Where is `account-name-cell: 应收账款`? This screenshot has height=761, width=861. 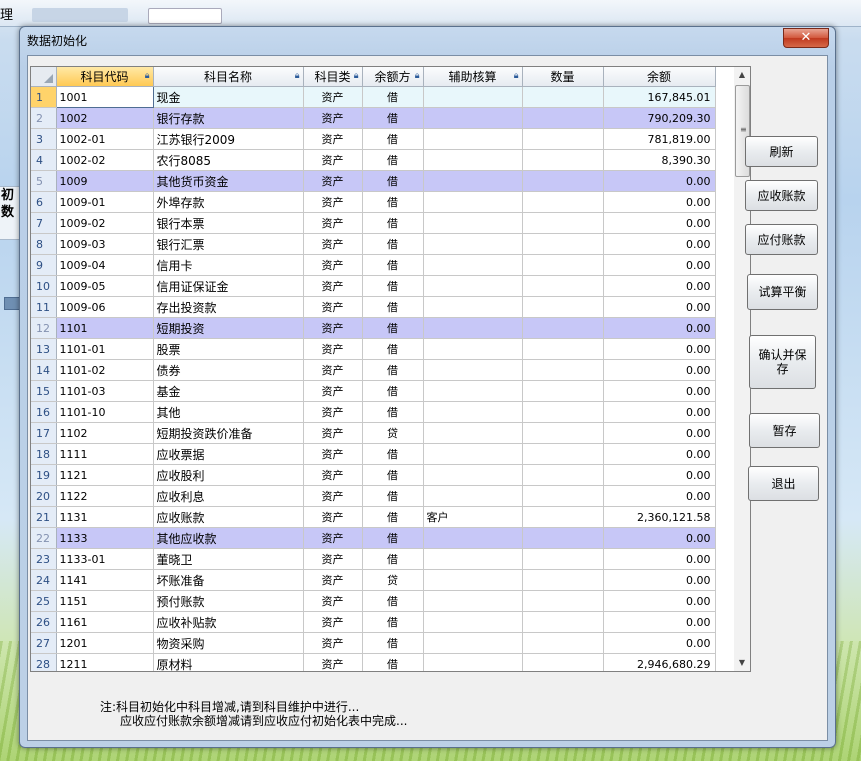 account-name-cell: 应收账款 is located at coordinates (228, 517).